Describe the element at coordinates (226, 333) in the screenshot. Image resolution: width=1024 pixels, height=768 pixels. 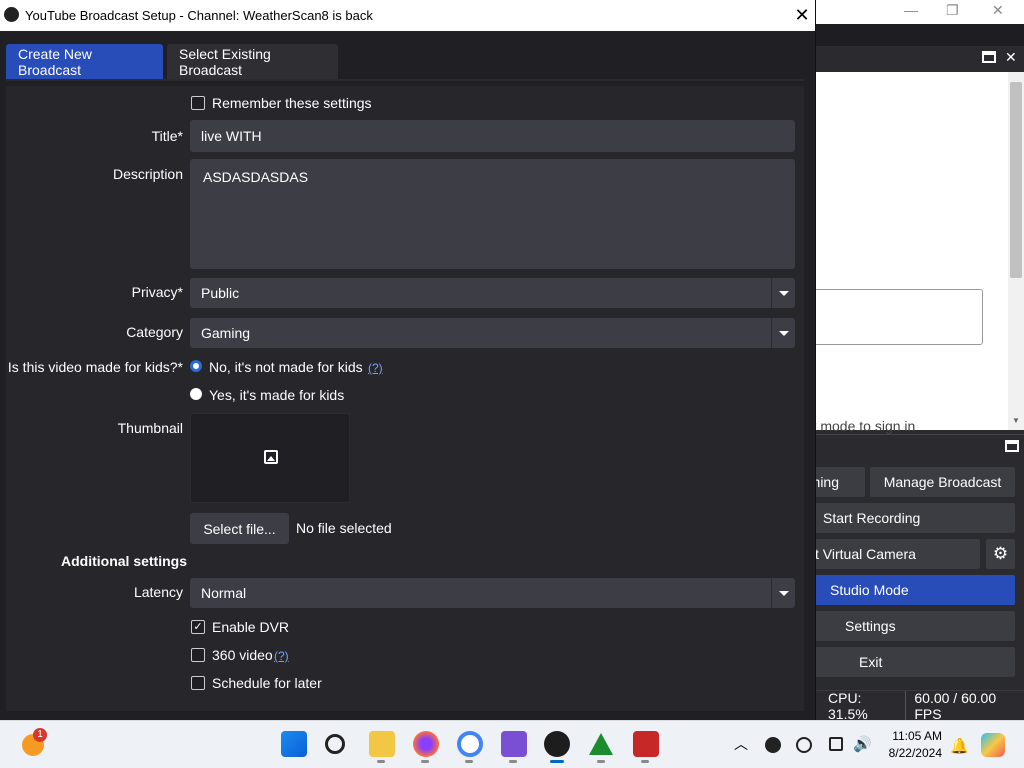
I see `category-selected-value: Gaming` at that location.